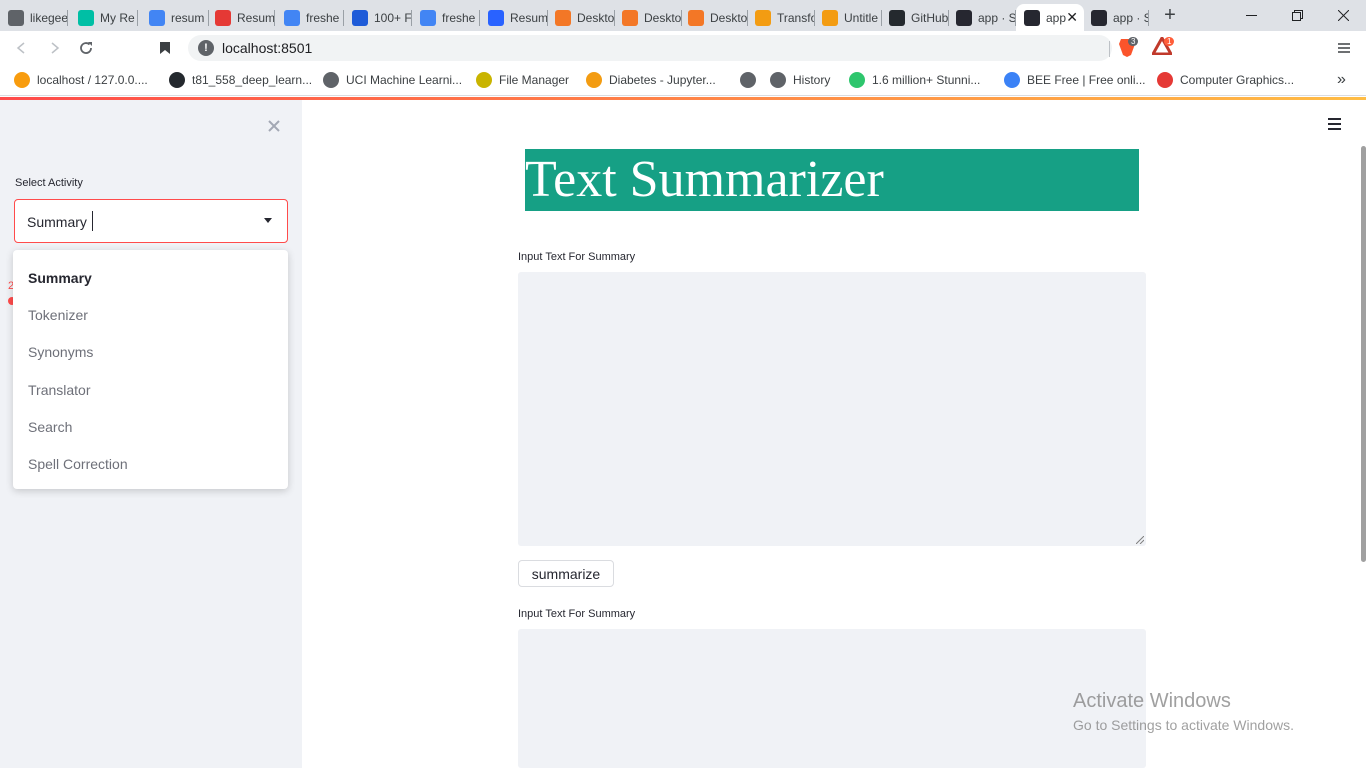  I want to click on option-synonyms: Synonyms, so click(60, 352).